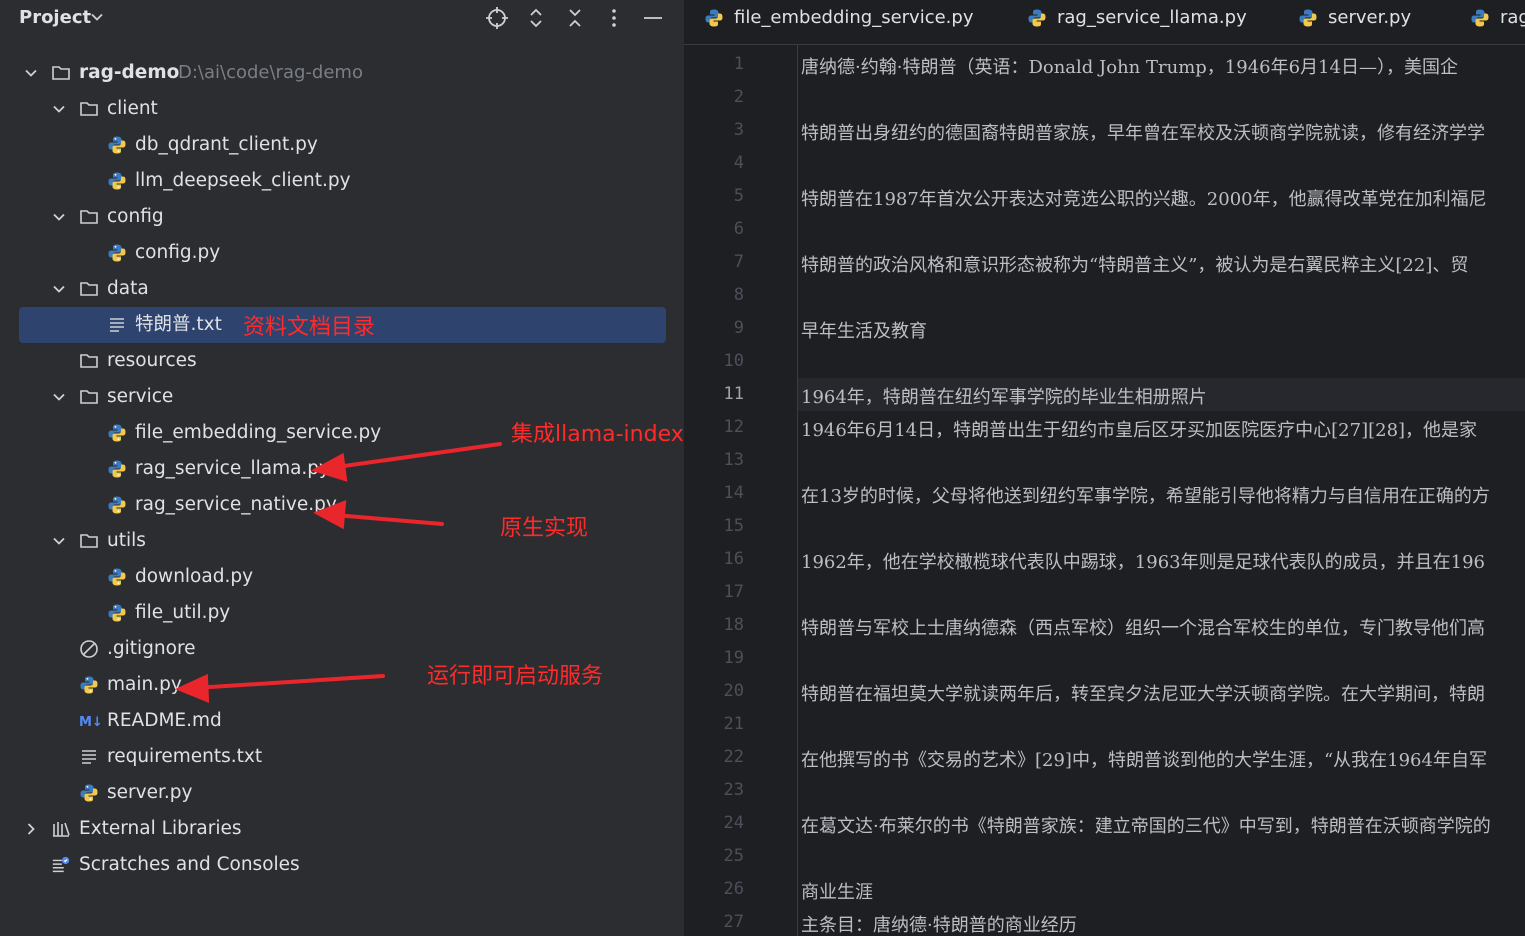 The width and height of the screenshot is (1525, 936). What do you see at coordinates (1134, 264) in the screenshot?
I see `code-line: 特朗普的政治风格和意识形态被称为“特朗普主义”，被认为是右翼民粹主义[22]、贸` at bounding box center [1134, 264].